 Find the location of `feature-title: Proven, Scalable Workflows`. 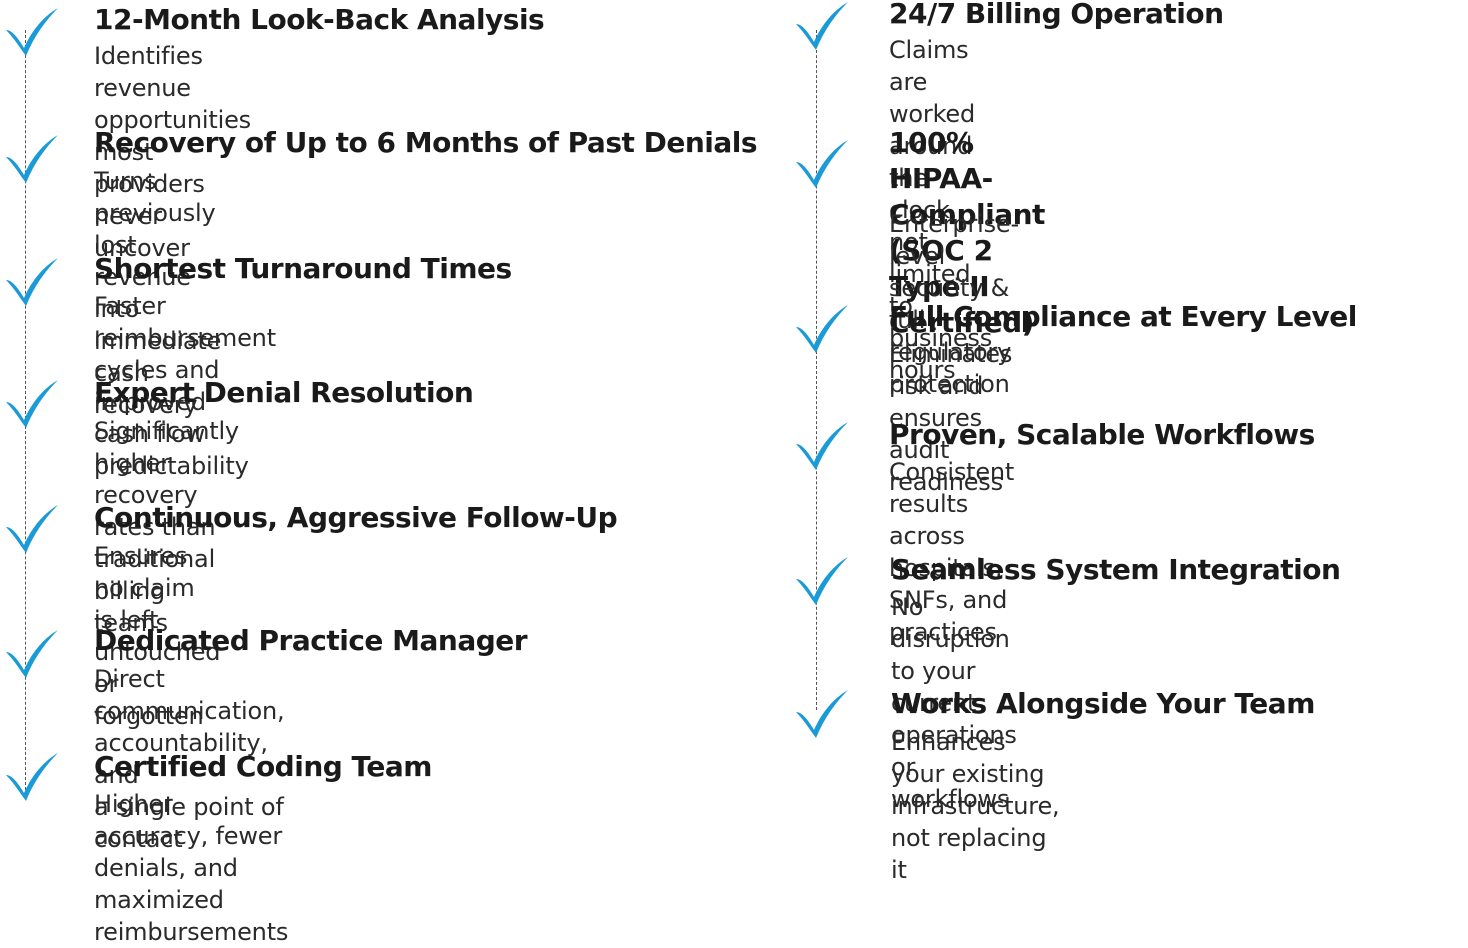

feature-title: Proven, Scalable Workflows is located at coordinates (1102, 434).